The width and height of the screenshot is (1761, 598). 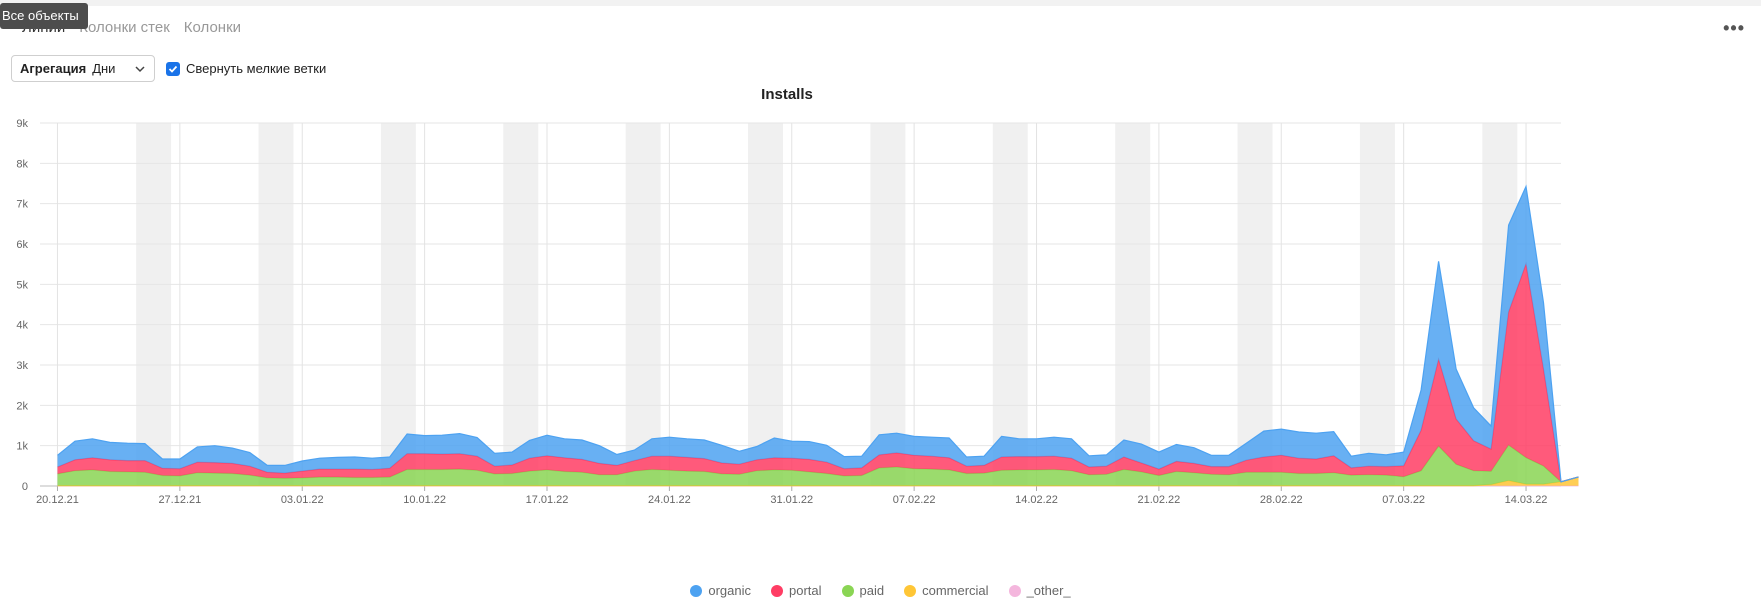 I want to click on checkbox-label: Свернуть мелкие ветки, so click(x=256, y=68).